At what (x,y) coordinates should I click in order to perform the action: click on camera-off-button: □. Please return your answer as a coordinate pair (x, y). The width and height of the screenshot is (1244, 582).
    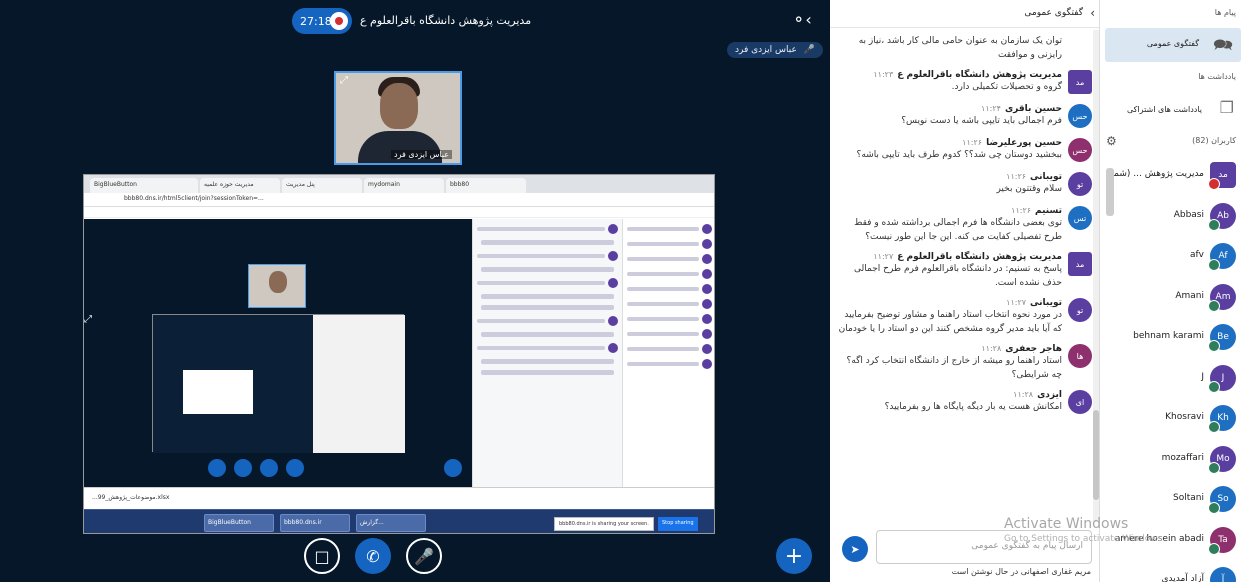
    Looking at the image, I should click on (322, 556).